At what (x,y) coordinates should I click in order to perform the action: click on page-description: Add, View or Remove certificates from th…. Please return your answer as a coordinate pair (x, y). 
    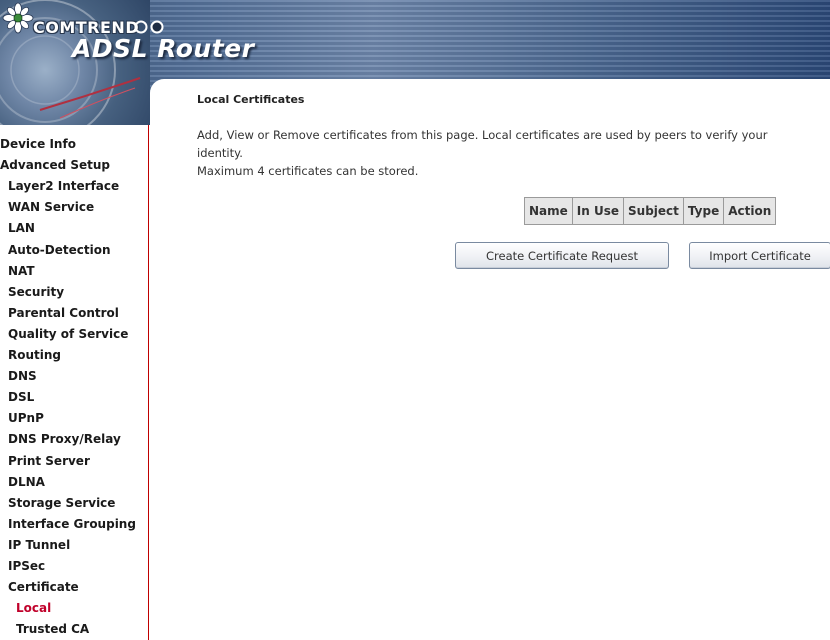
    Looking at the image, I should click on (507, 153).